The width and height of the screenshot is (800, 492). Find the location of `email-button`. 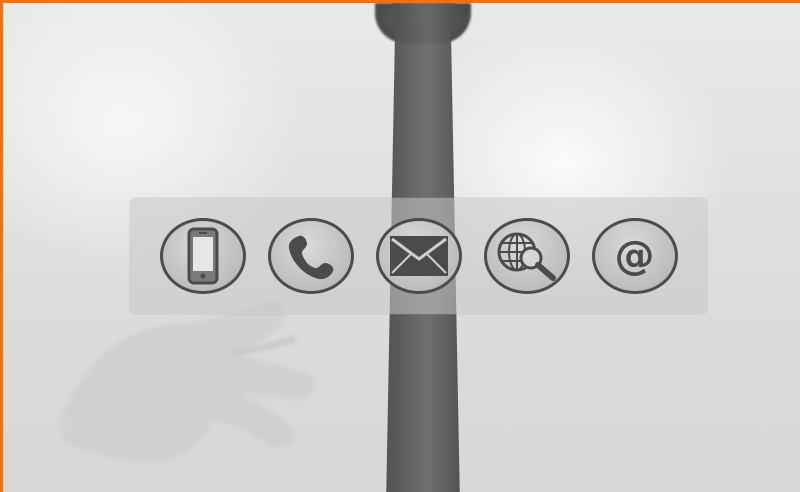

email-button is located at coordinates (418, 256).